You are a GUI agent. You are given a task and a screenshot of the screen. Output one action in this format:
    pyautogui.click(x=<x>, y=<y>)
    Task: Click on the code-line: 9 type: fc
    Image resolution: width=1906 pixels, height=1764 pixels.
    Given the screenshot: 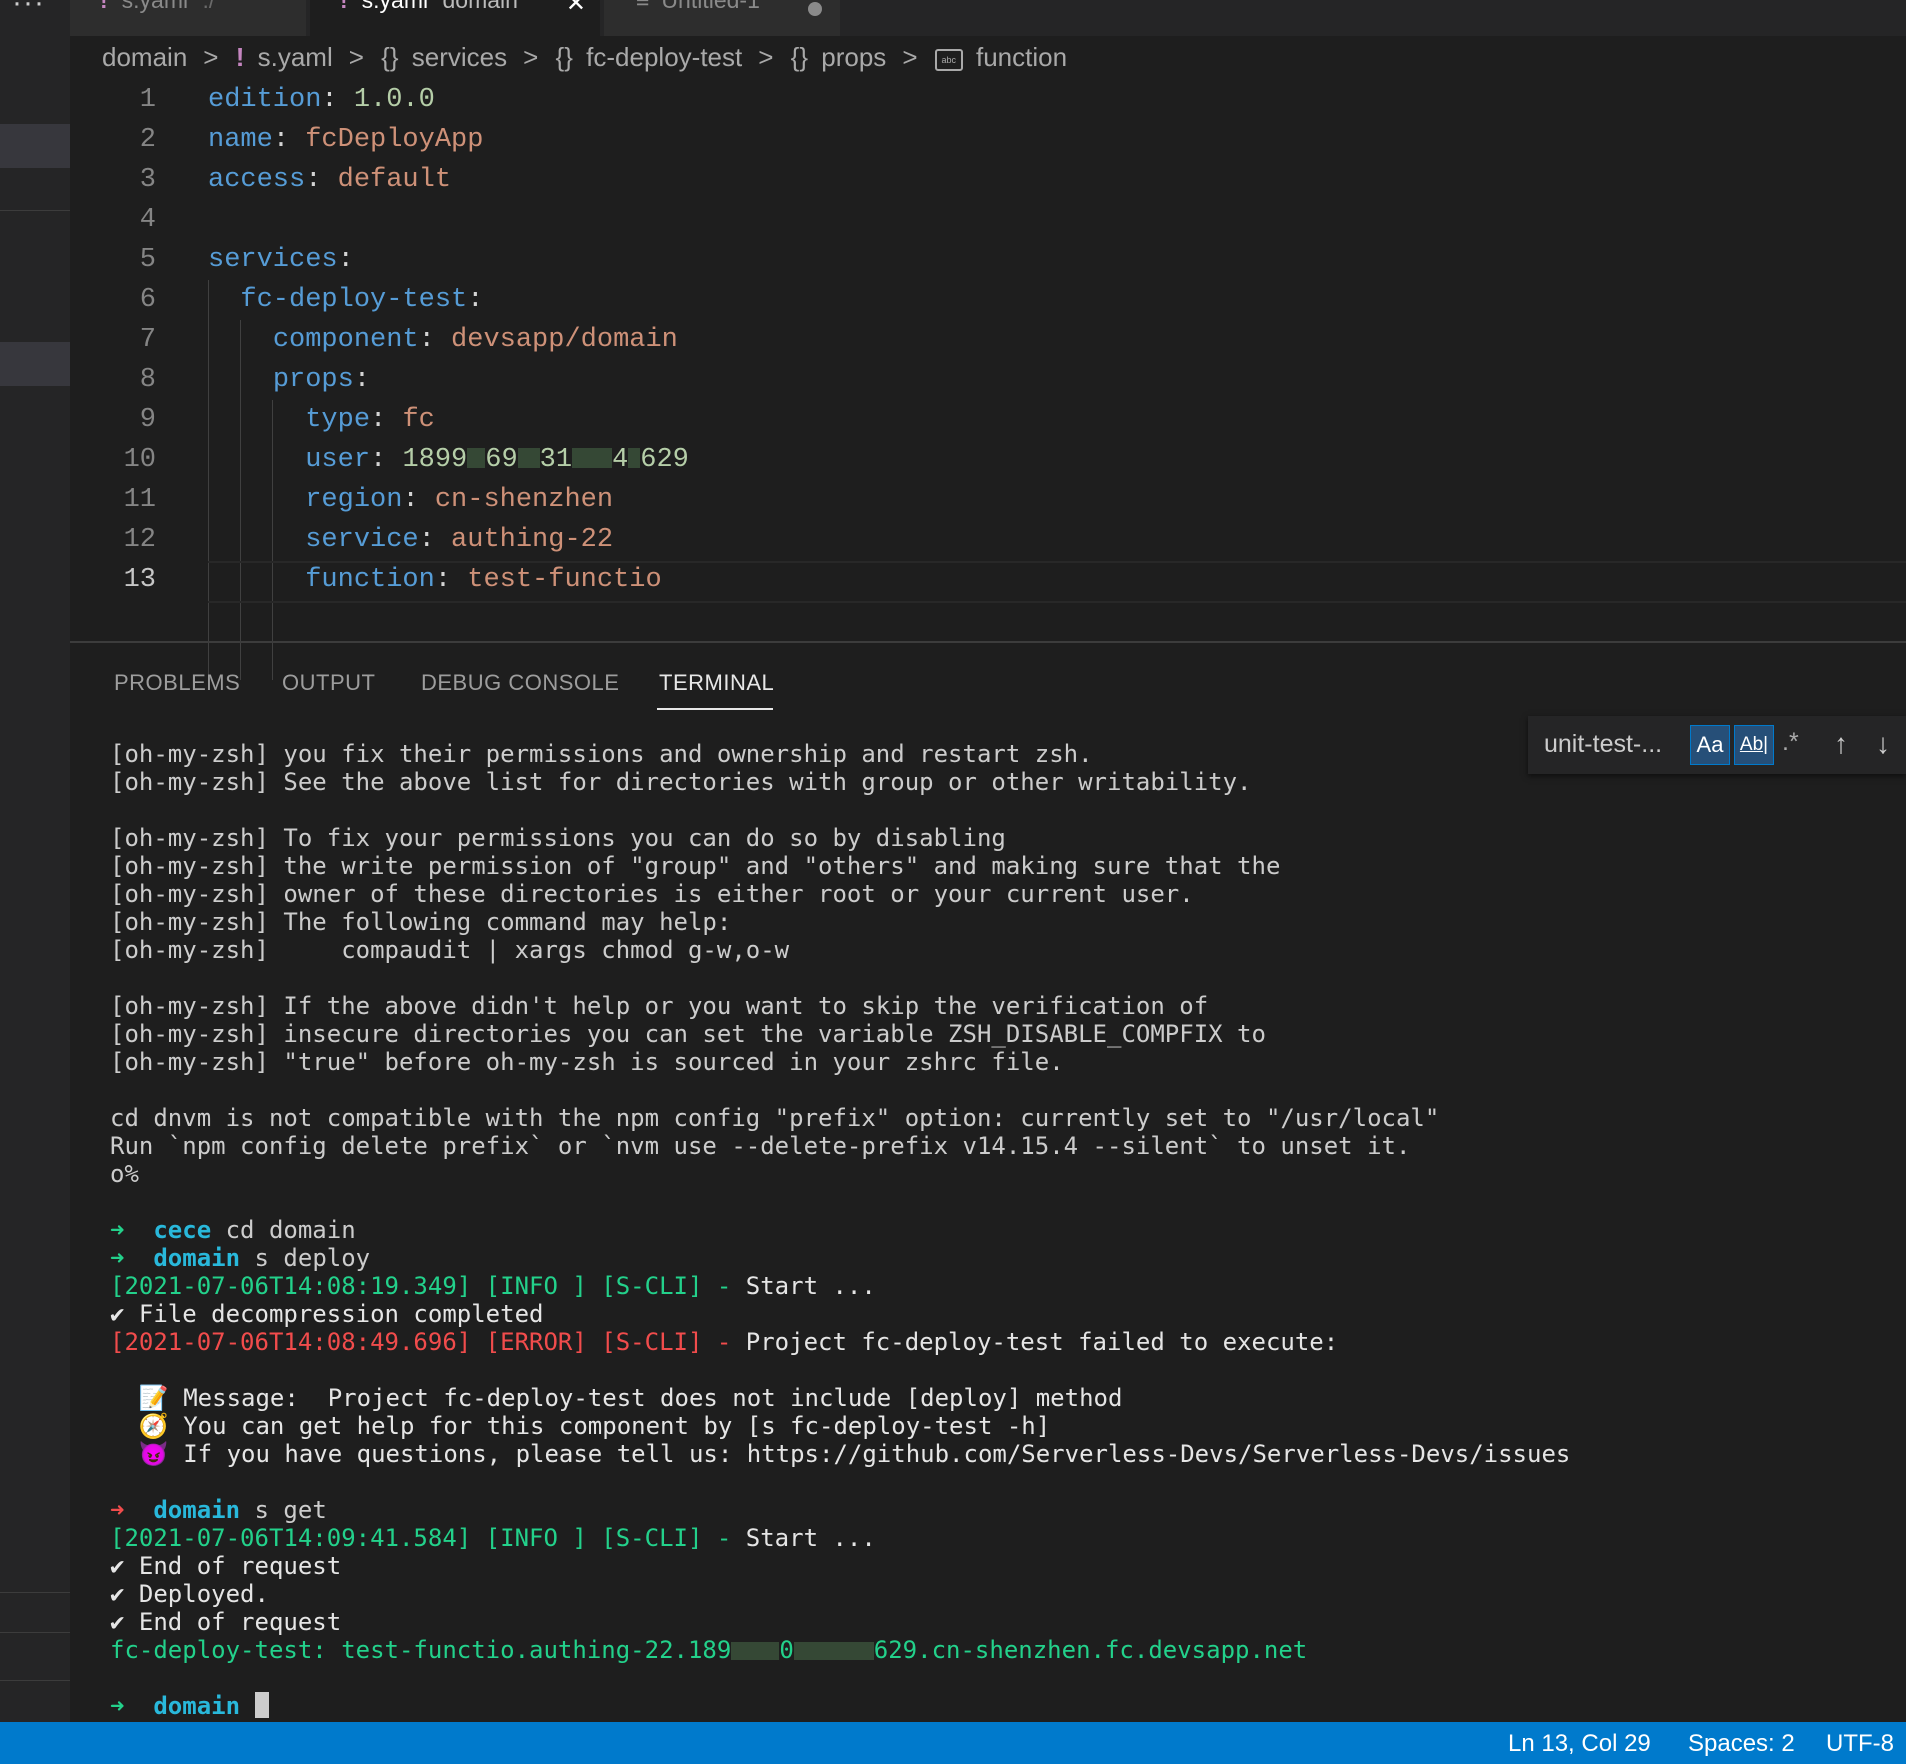 What is the action you would take?
    pyautogui.click(x=988, y=420)
    